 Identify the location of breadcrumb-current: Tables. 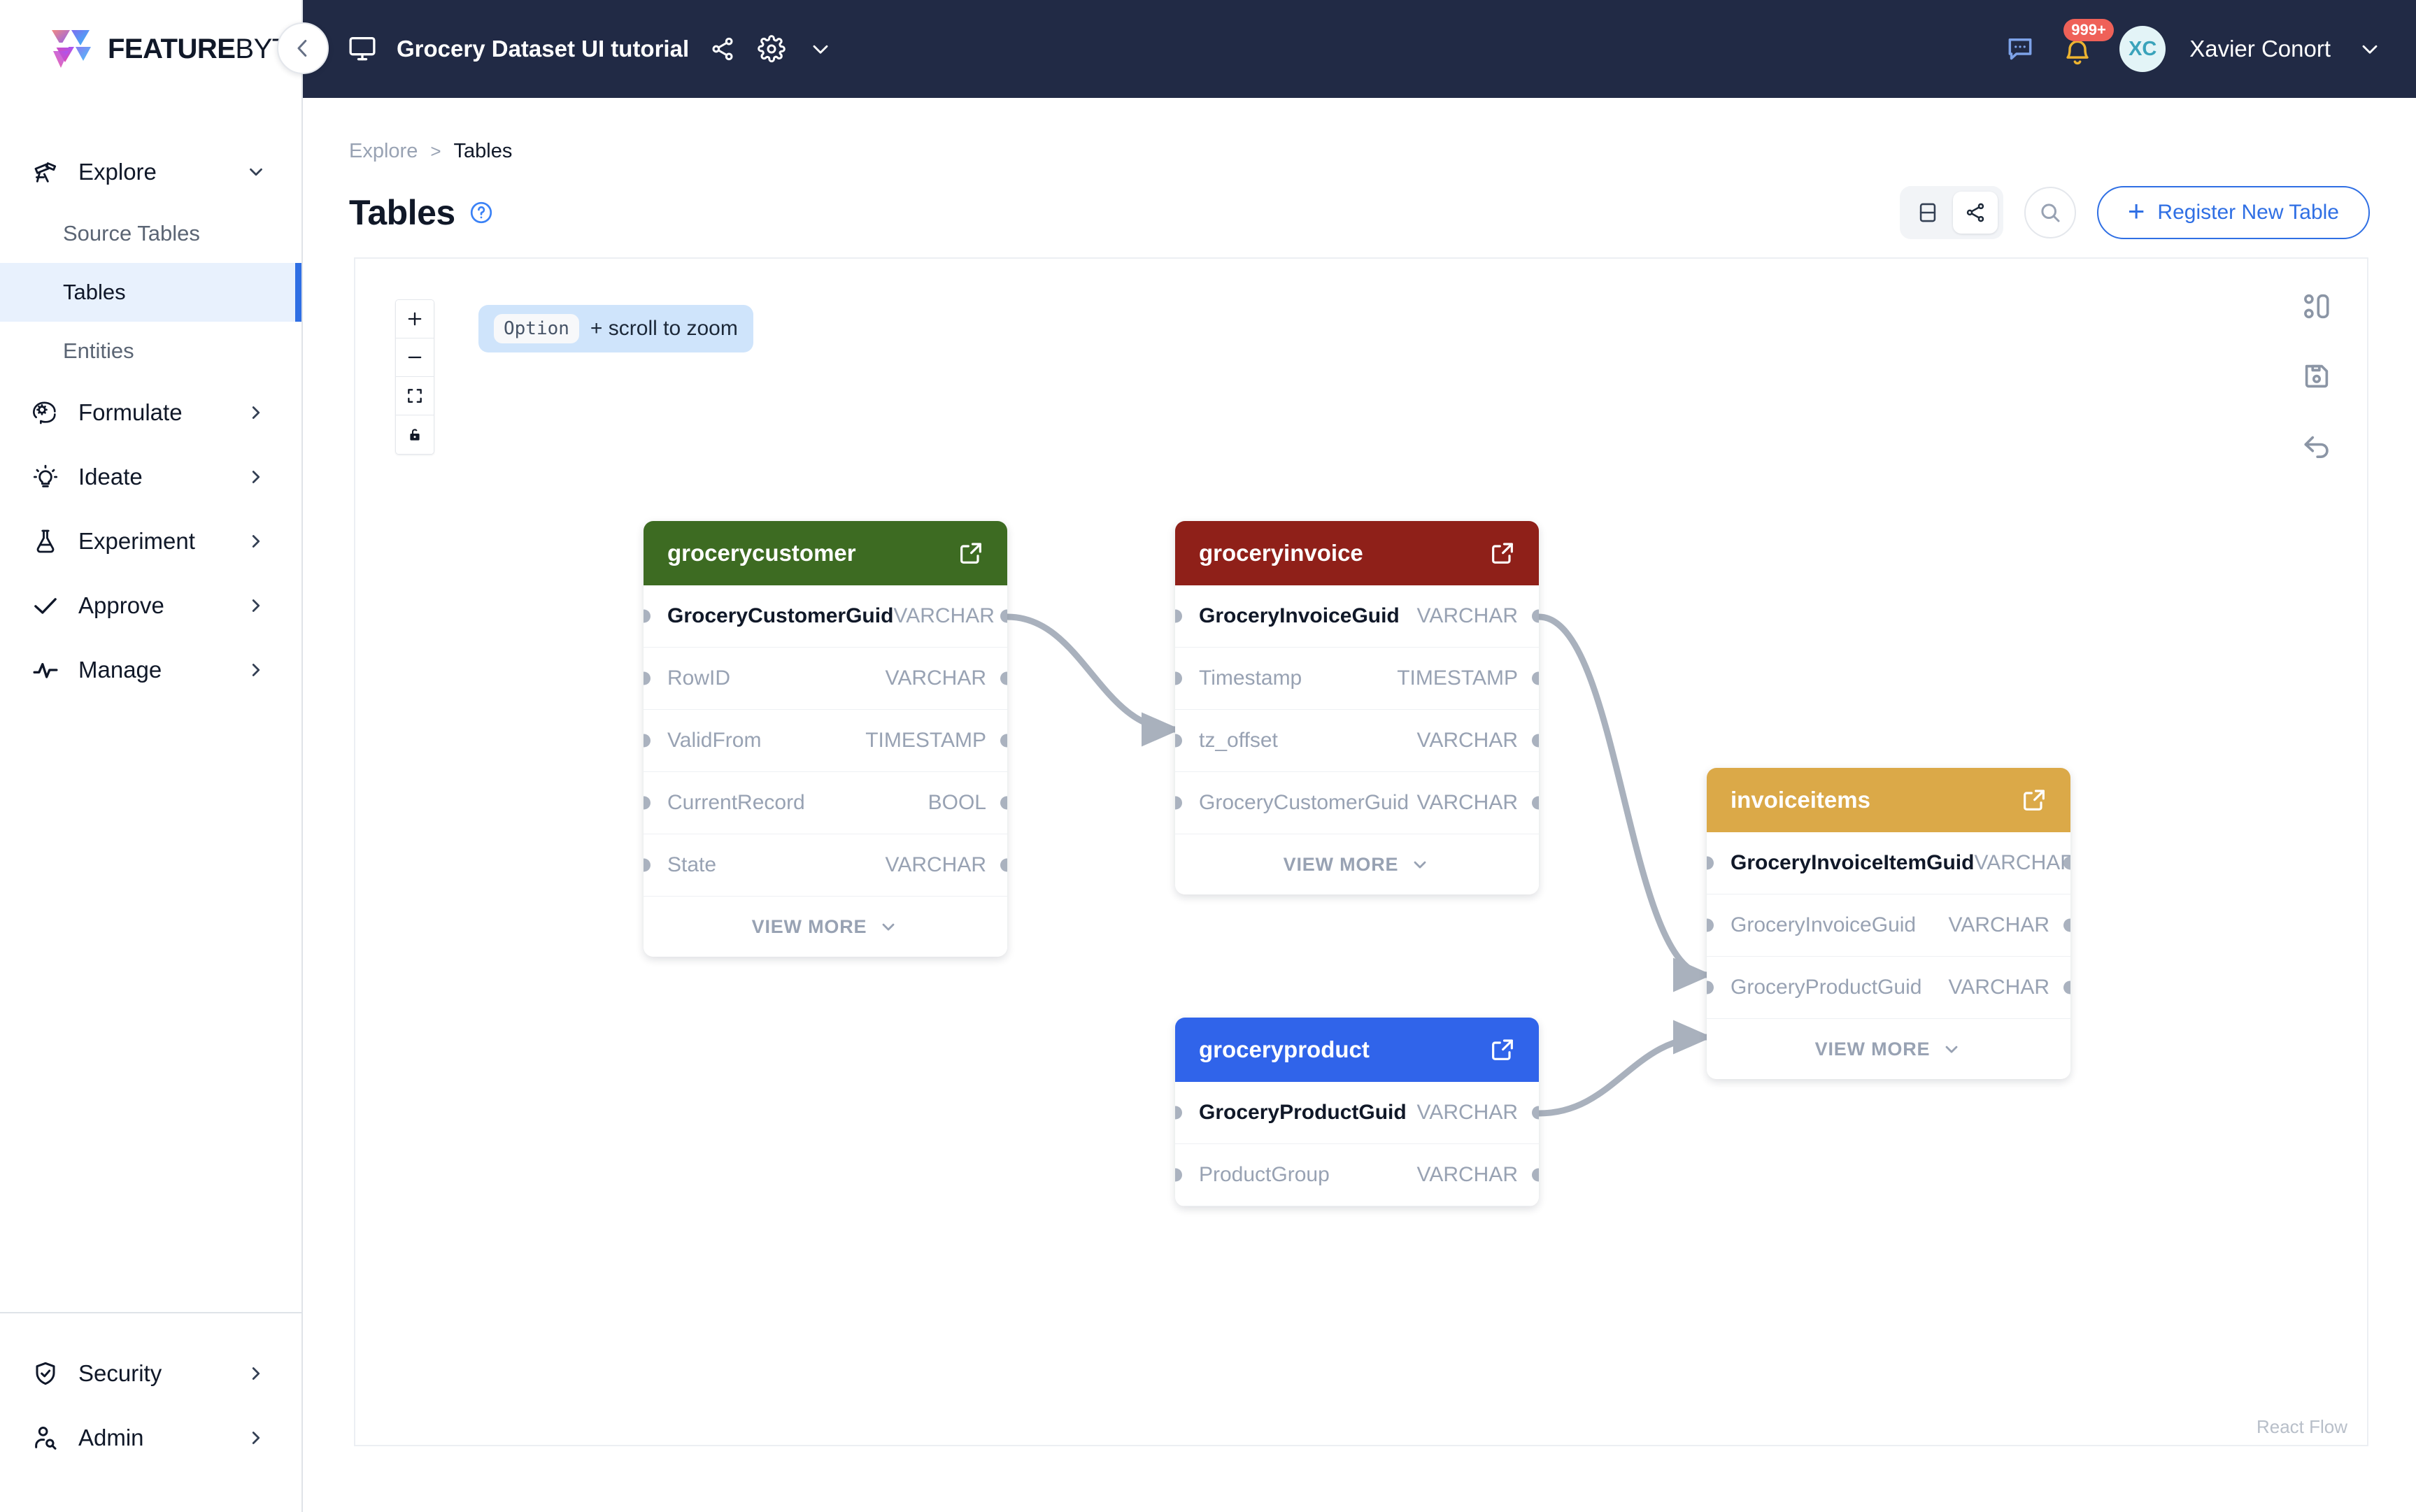
(483, 151).